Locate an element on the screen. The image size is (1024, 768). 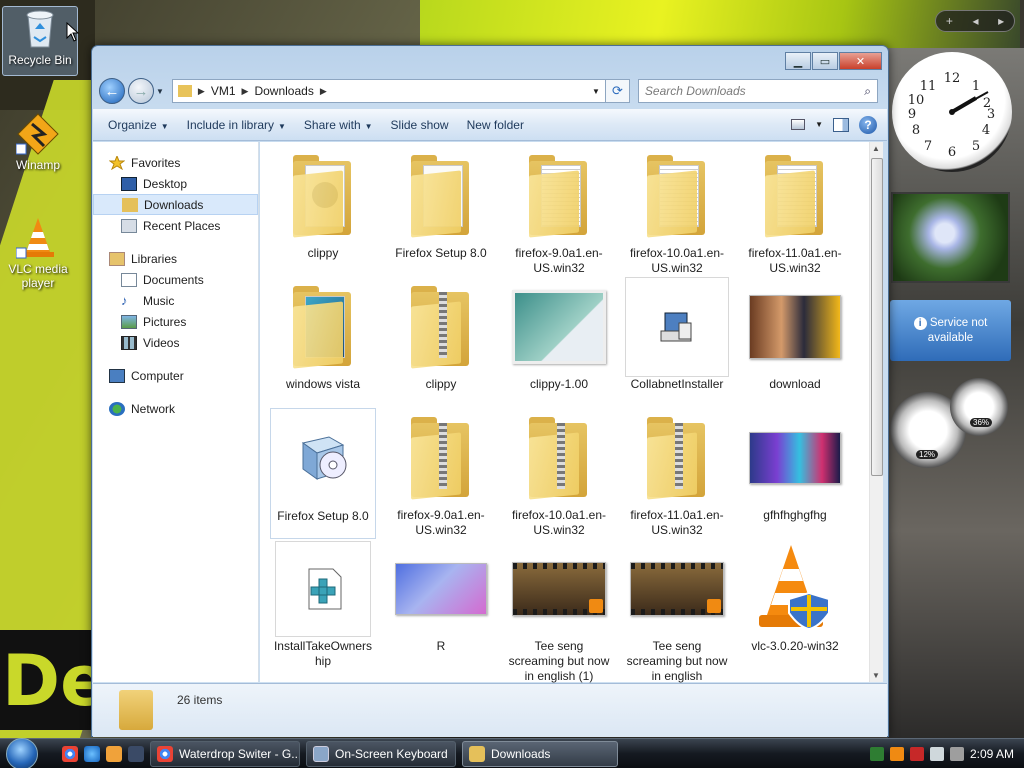
help-icon: ? is located at coordinates (868, 124).